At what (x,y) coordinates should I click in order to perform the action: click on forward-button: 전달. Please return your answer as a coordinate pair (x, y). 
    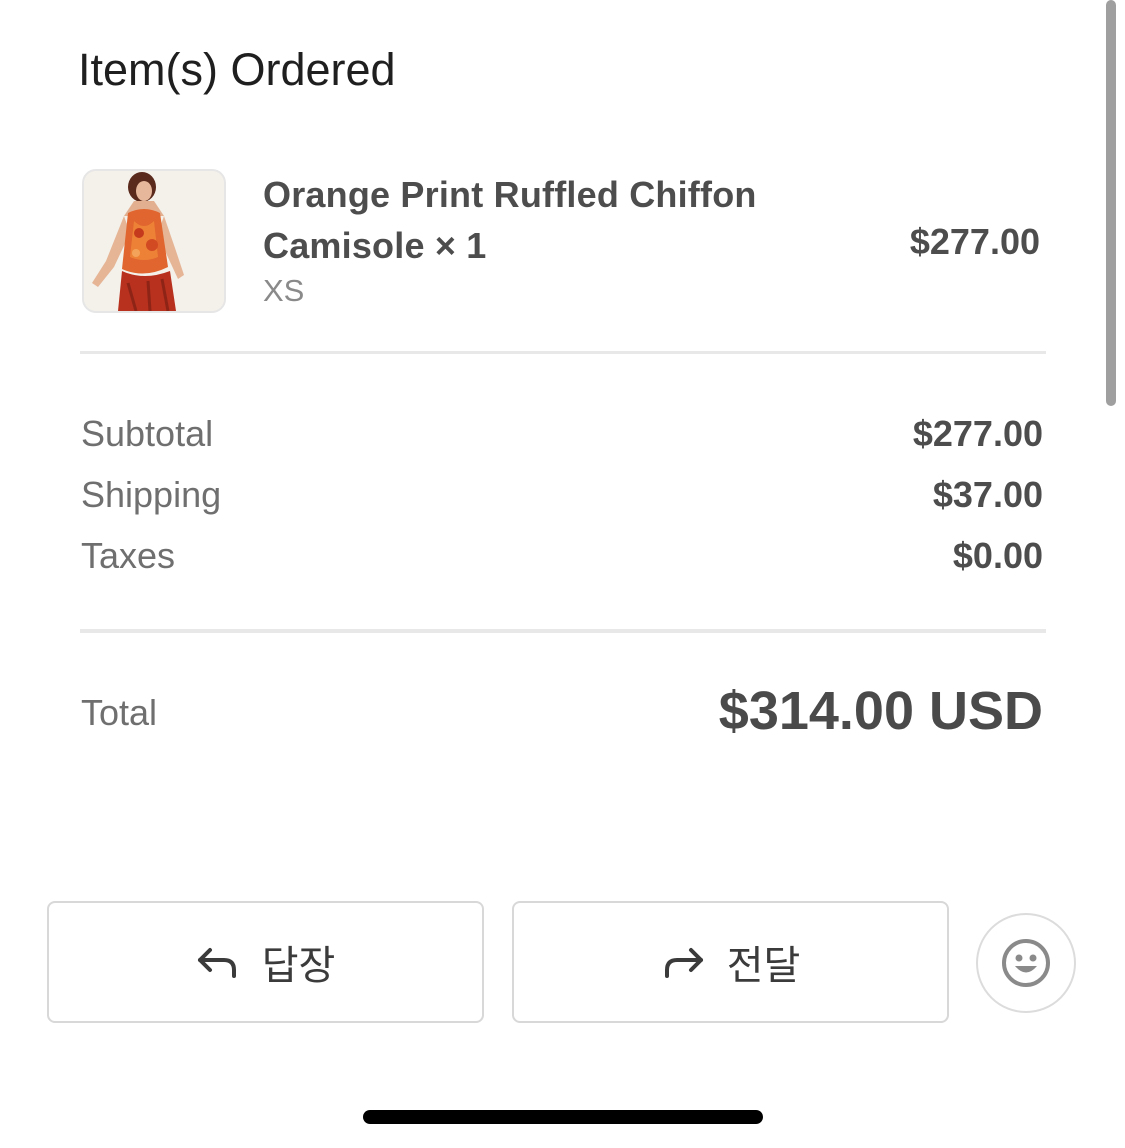
    Looking at the image, I should click on (730, 962).